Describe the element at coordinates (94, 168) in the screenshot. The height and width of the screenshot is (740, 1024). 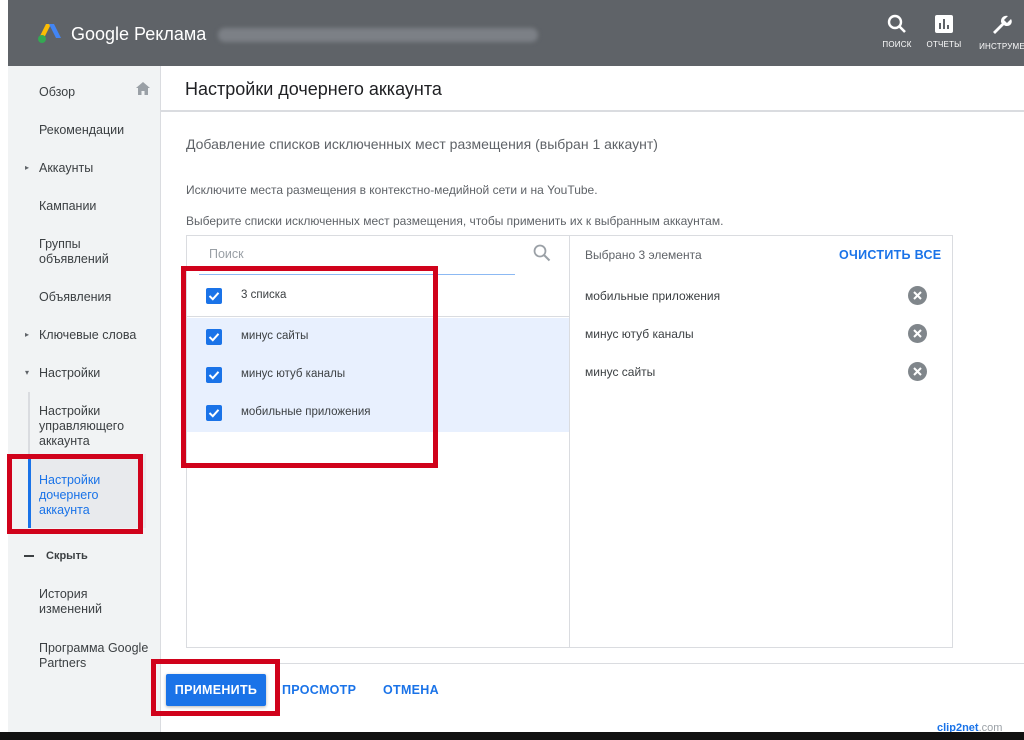
I see `sidebar-item-accounts: Аккаунты` at that location.